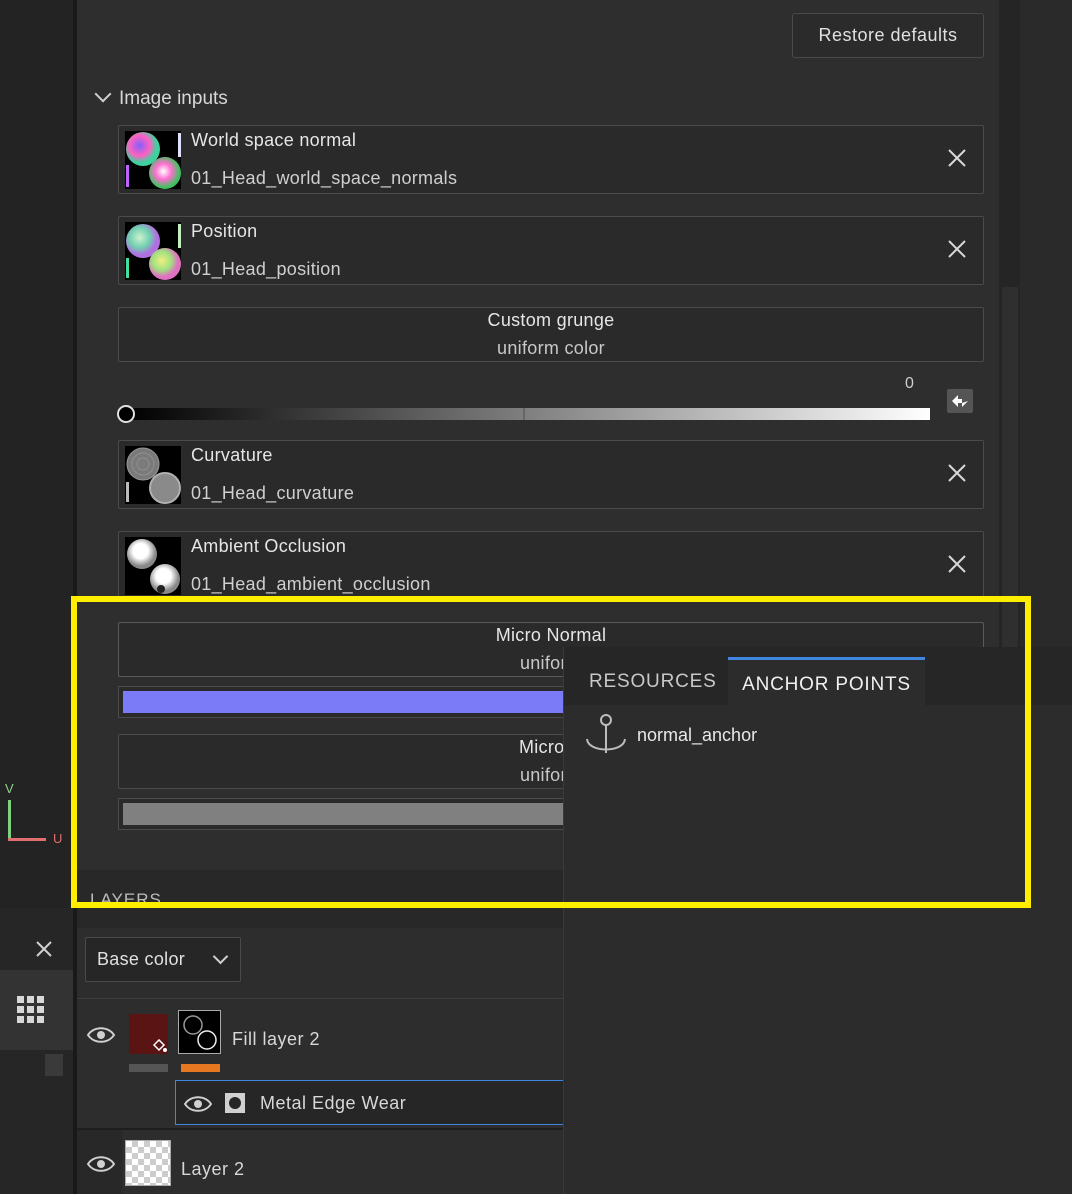  What do you see at coordinates (909, 383) in the screenshot?
I see `slider-value: 0` at bounding box center [909, 383].